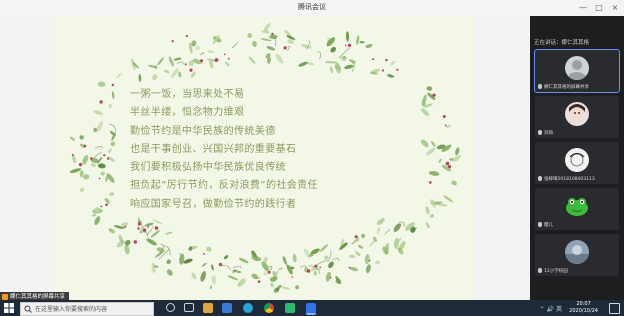 The width and height of the screenshot is (624, 316). Describe the element at coordinates (213, 149) in the screenshot. I see `poem-line: 也是干事创业、兴国兴邦的重要基石` at that location.